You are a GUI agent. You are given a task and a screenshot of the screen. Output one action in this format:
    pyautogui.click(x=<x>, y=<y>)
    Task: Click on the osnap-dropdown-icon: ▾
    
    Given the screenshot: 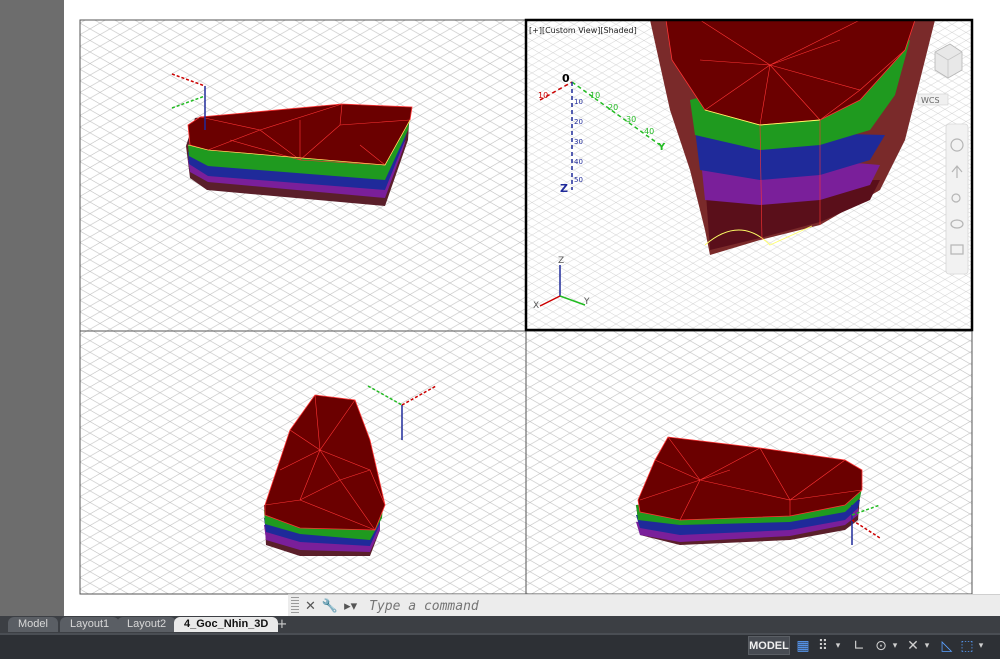 What is the action you would take?
    pyautogui.click(x=927, y=646)
    